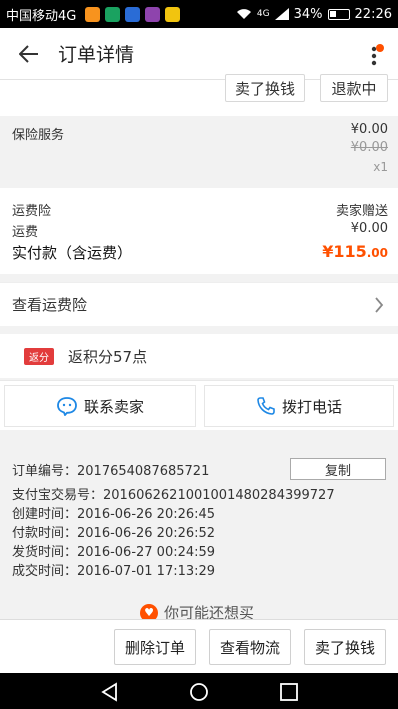 The height and width of the screenshot is (709, 398). Describe the element at coordinates (328, 251) in the screenshot. I see `paid-currency: ¥` at that location.